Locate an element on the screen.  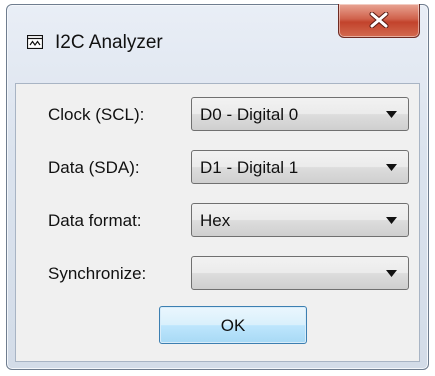
synchronize-label: Synchronize: is located at coordinates (97, 273).